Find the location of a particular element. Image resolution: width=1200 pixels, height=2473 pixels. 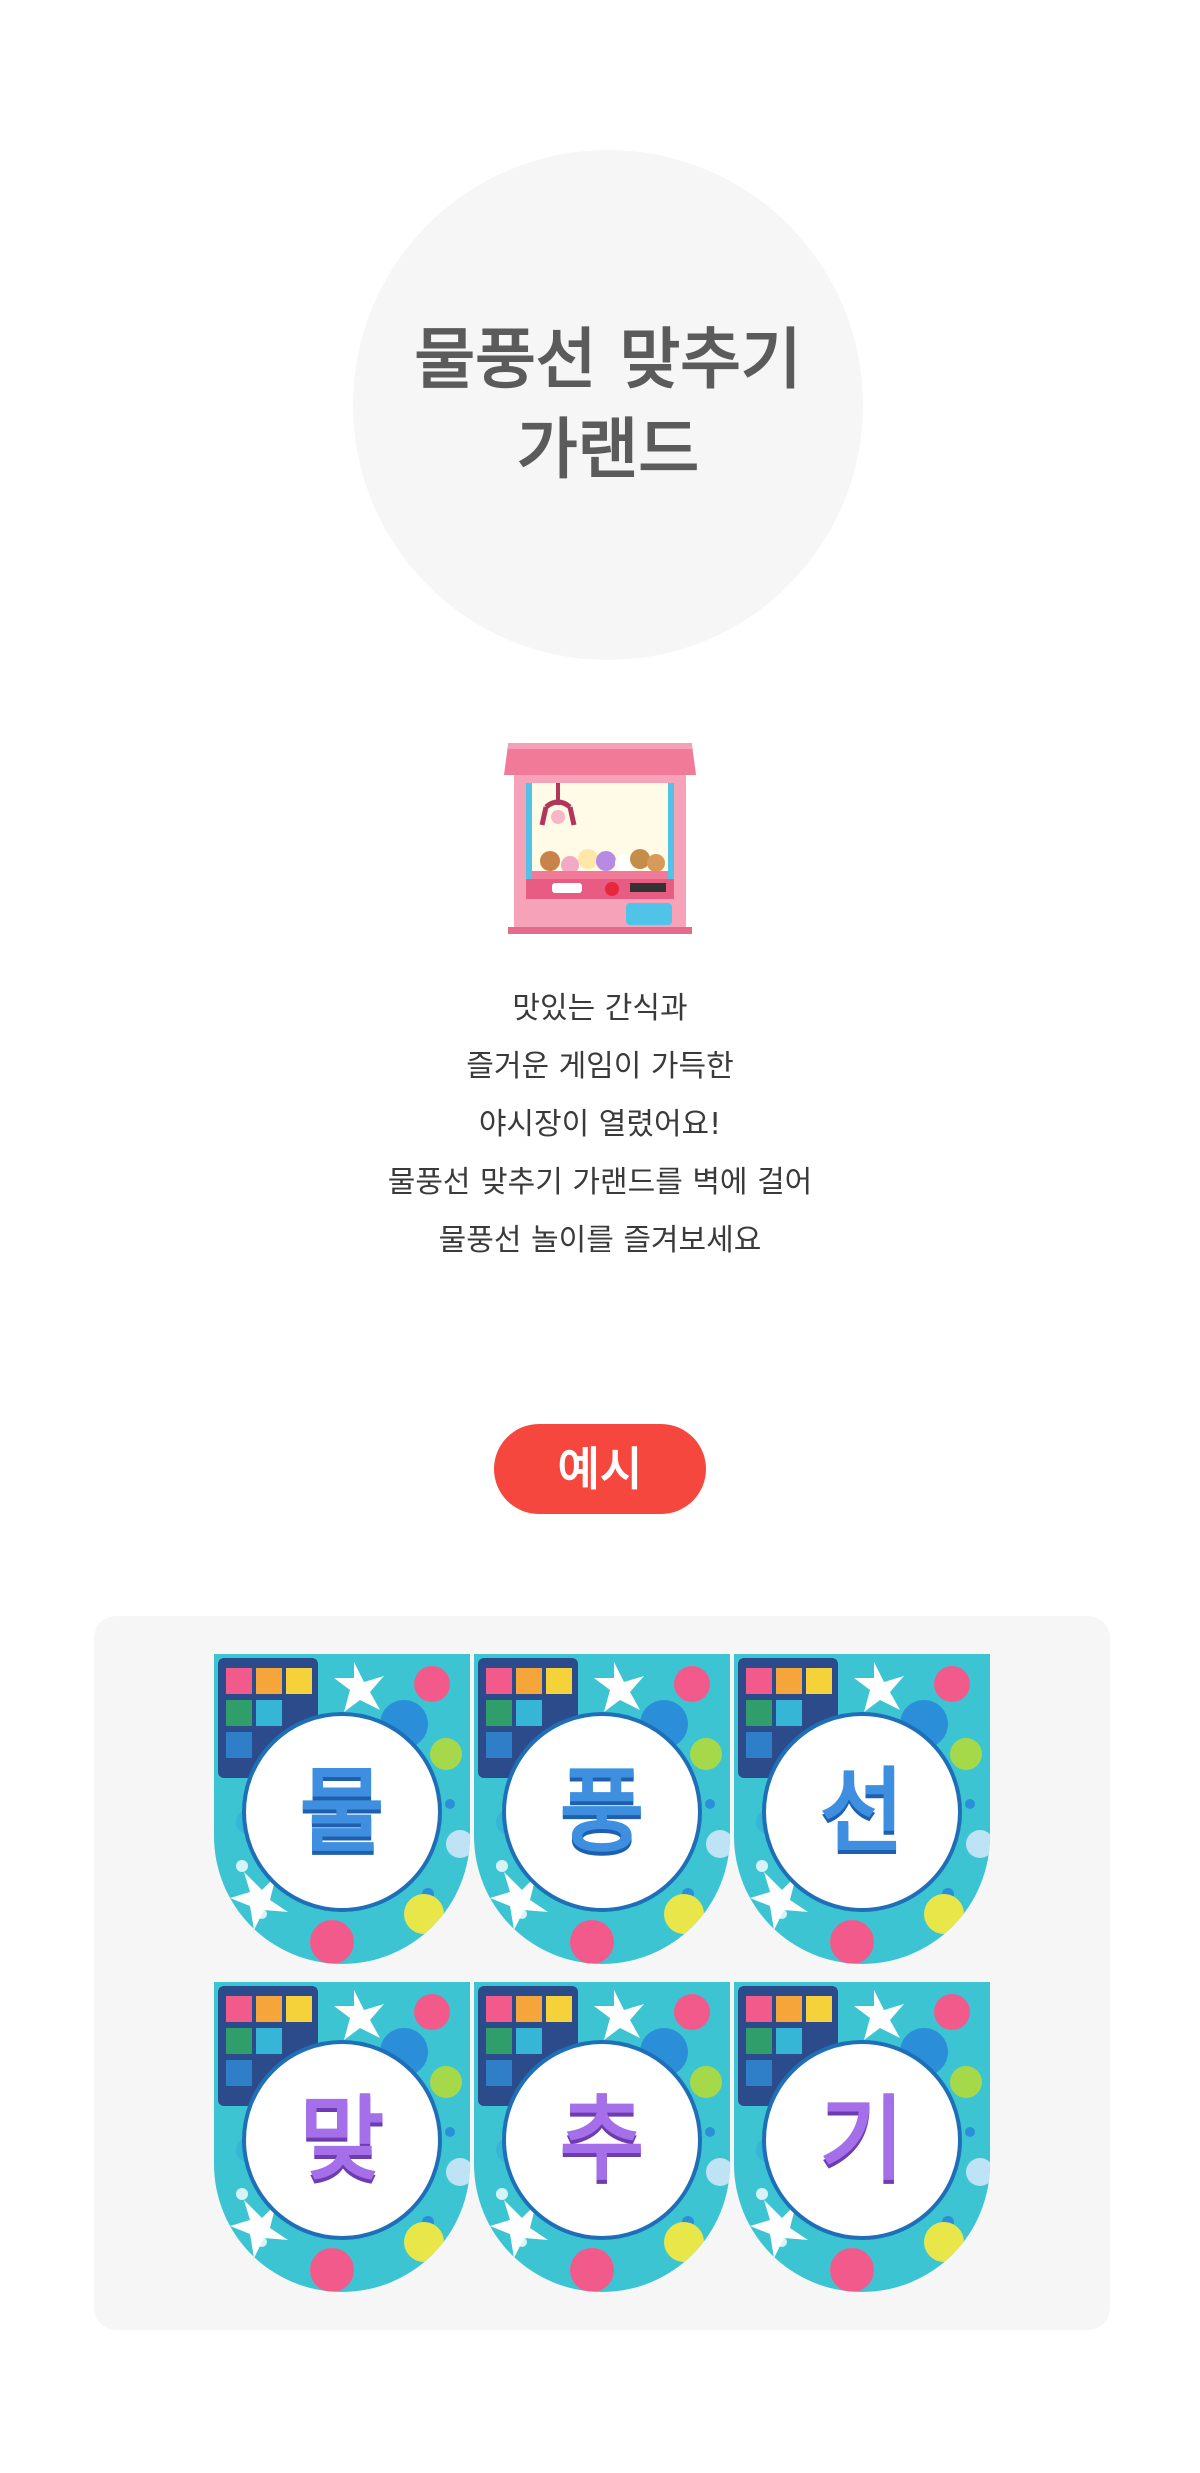

pennant-flag: 추 is located at coordinates (602, 2137).